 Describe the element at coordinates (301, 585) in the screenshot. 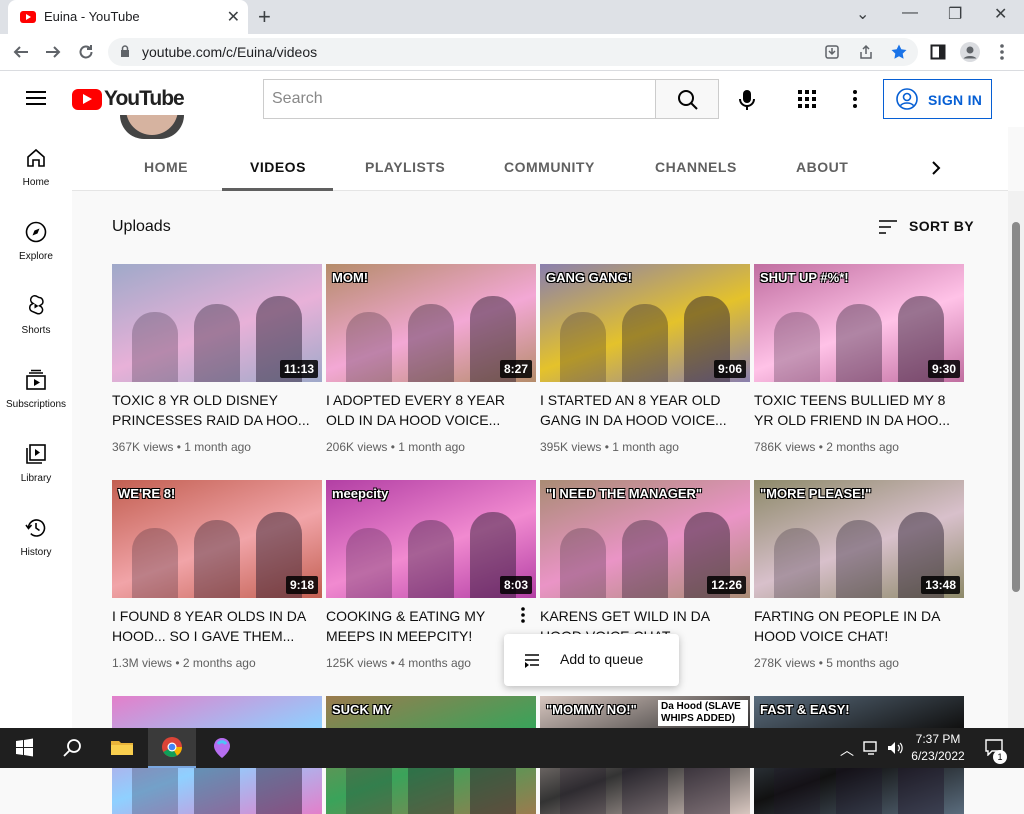

I see `video-duration: 9:18` at that location.